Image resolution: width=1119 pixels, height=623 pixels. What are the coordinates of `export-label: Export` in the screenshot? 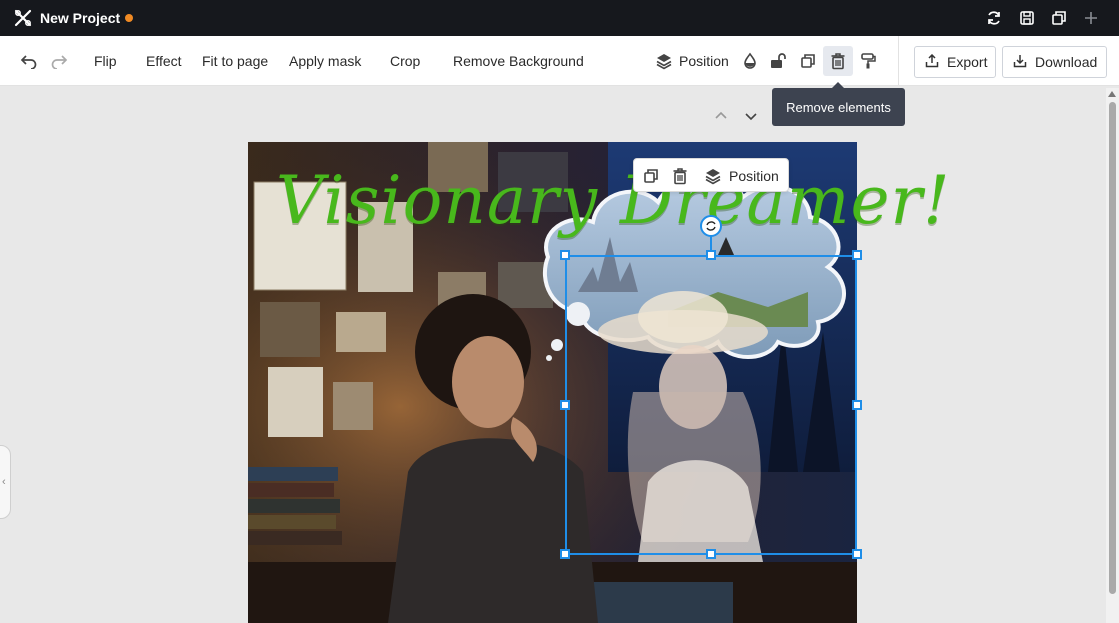 It's located at (967, 62).